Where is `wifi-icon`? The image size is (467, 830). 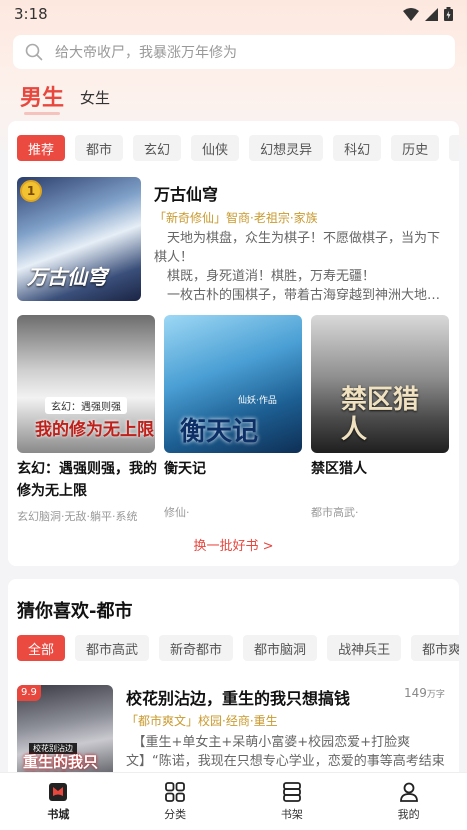
wifi-icon is located at coordinates (411, 14).